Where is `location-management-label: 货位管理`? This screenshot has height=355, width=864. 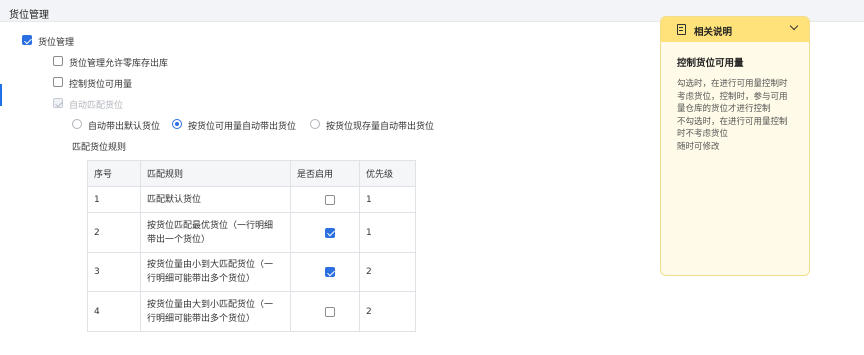 location-management-label: 货位管理 is located at coordinates (56, 43).